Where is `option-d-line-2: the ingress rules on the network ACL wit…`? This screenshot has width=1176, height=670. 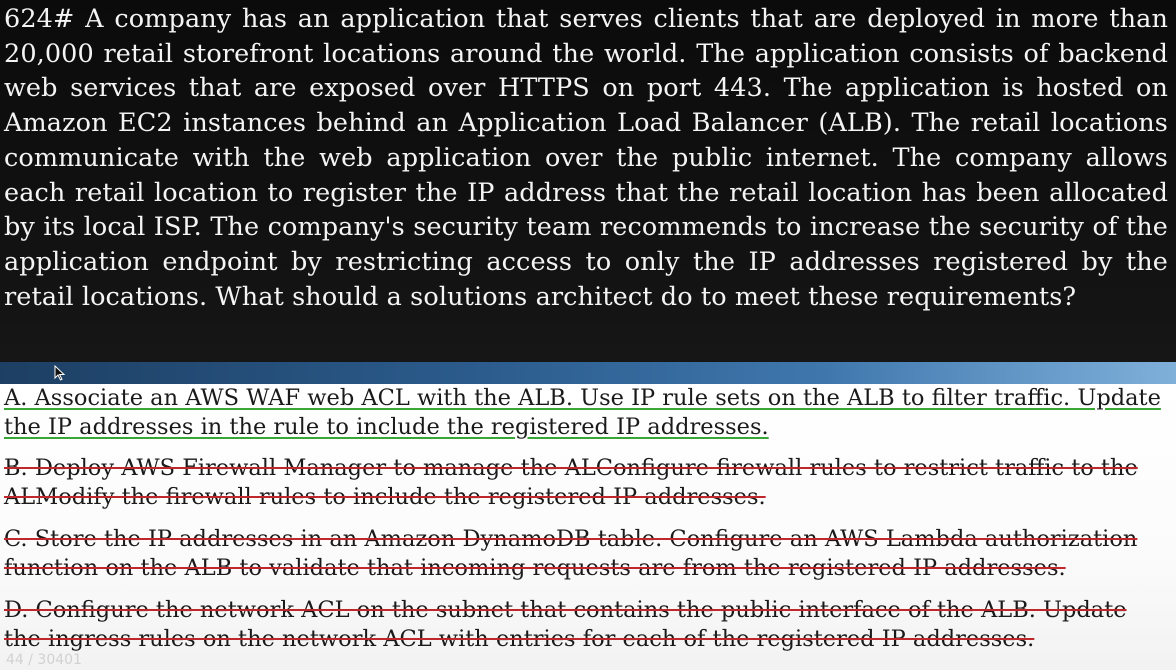 option-d-line-2: the ingress rules on the network ACL wit… is located at coordinates (519, 639).